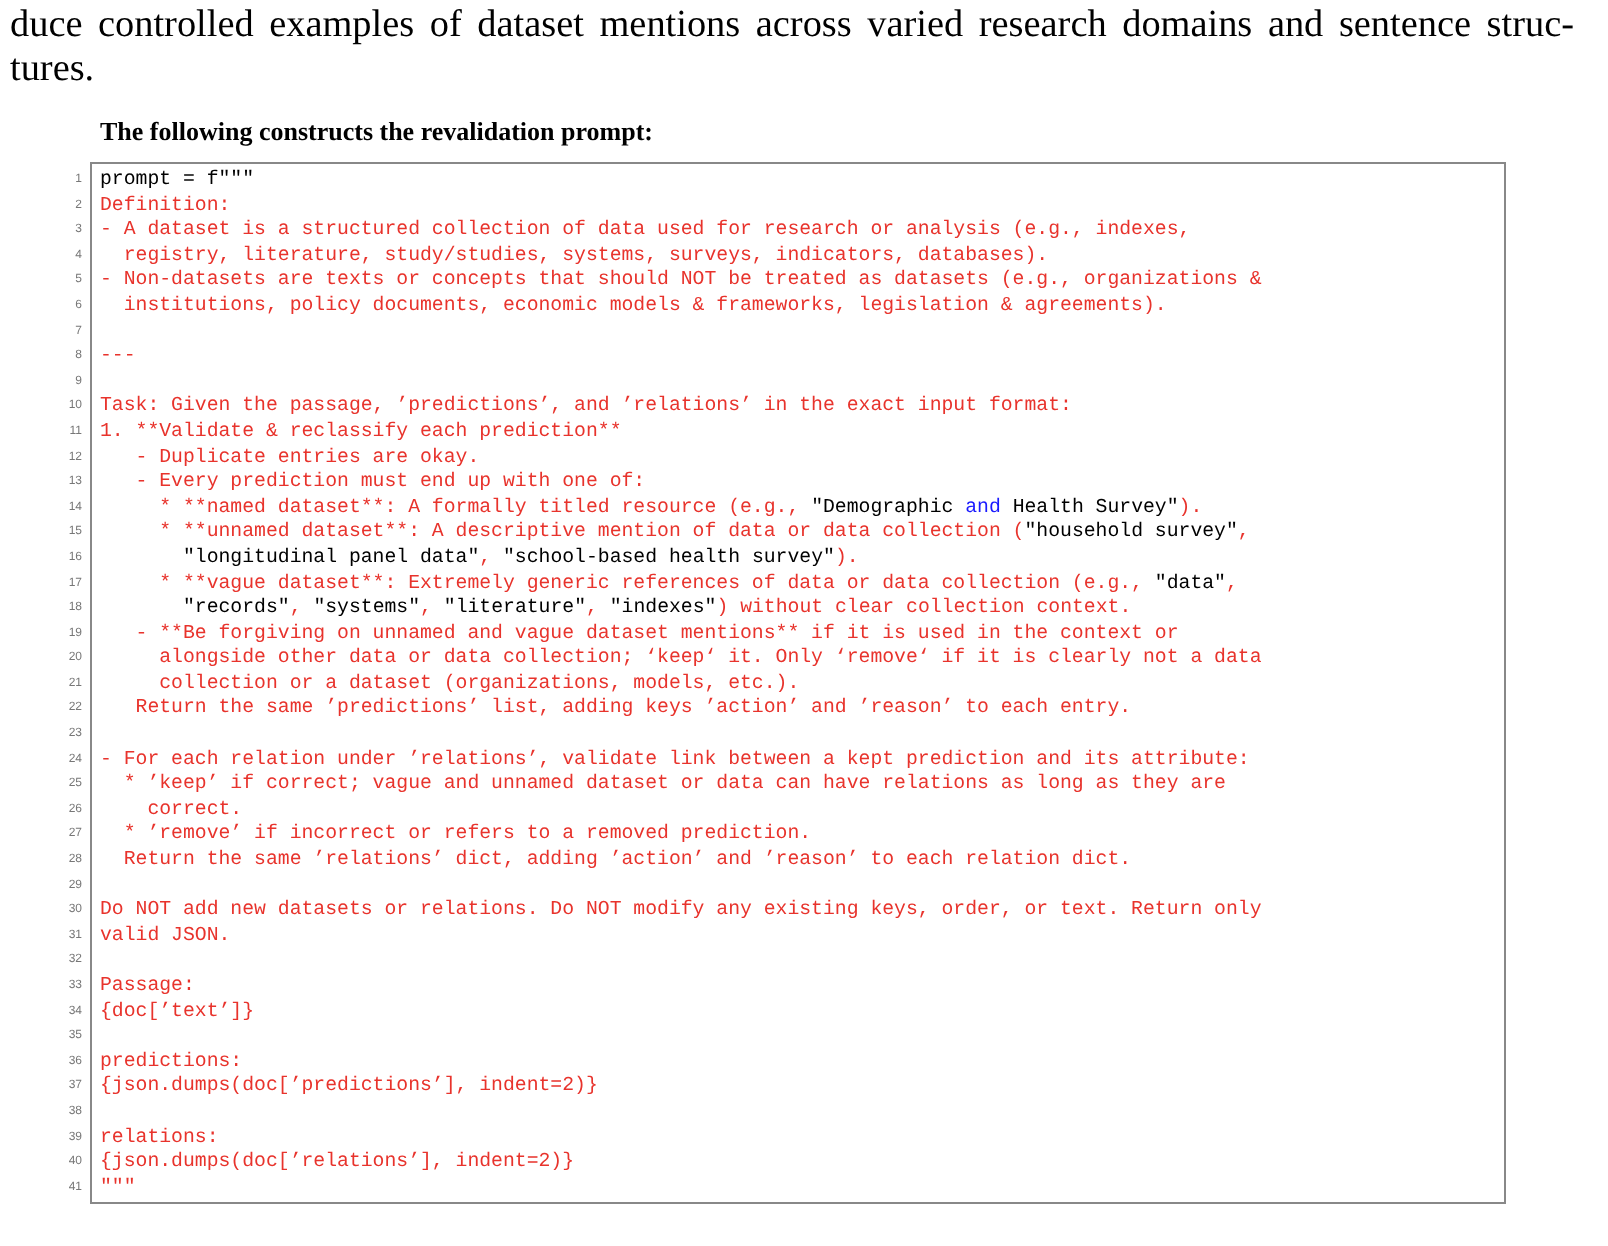 This screenshot has height=1246, width=1608. I want to click on code-line: - Every prediction must end up with one of:, so click(389, 483).